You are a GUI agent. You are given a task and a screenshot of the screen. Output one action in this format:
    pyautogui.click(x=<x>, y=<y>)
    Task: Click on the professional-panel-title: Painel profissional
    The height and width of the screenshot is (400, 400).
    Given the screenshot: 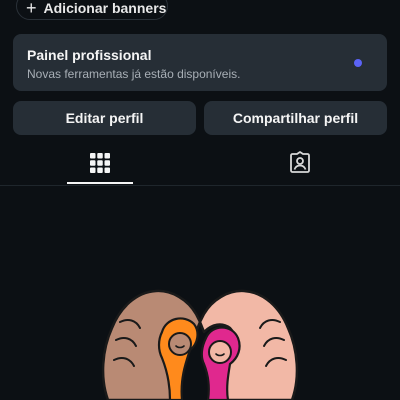 What is the action you would take?
    pyautogui.click(x=89, y=55)
    